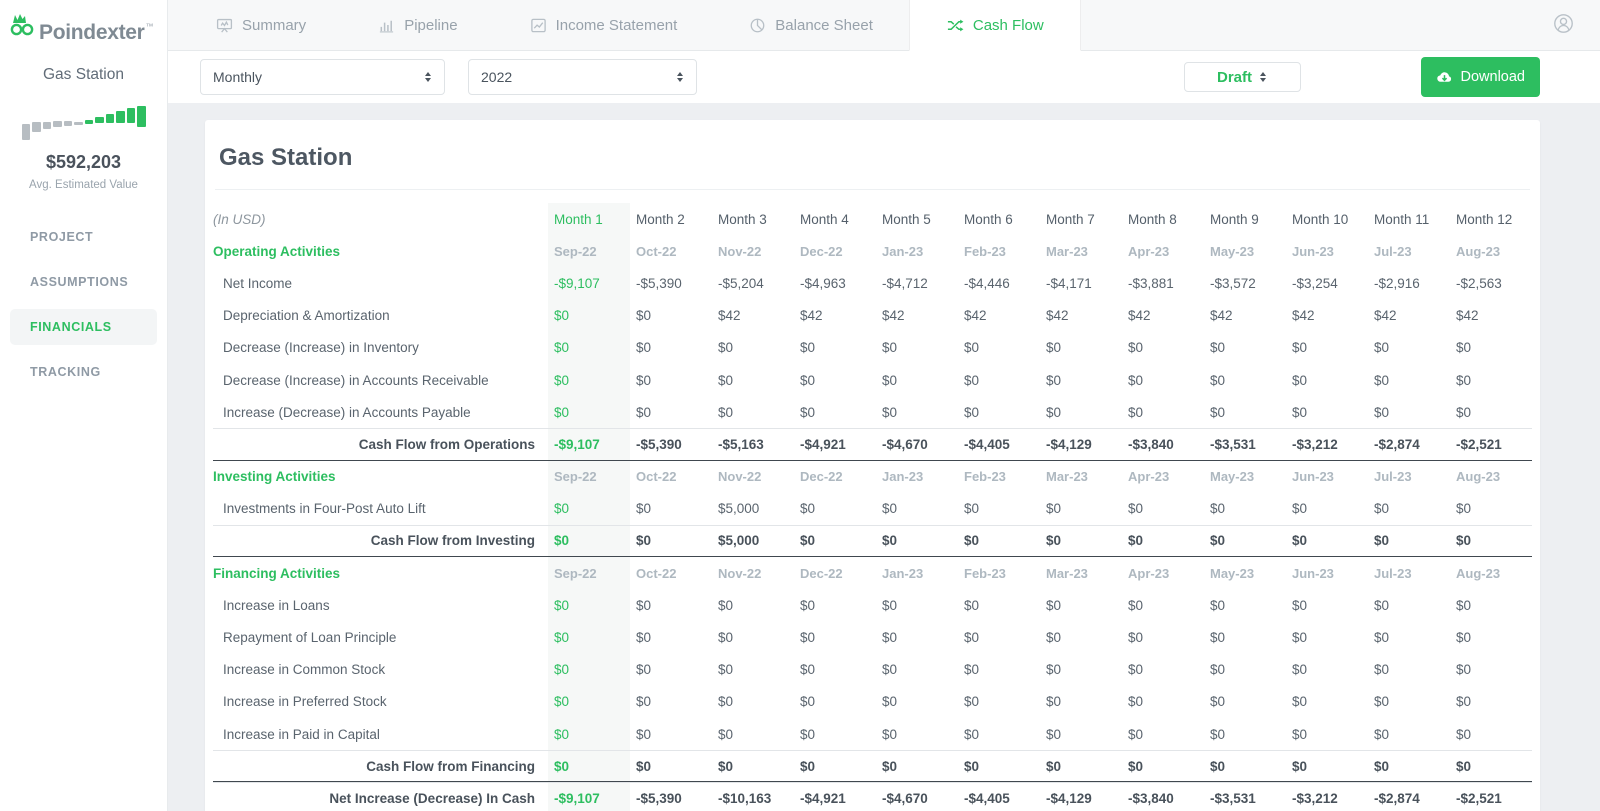 The image size is (1600, 811). What do you see at coordinates (1479, 283) in the screenshot?
I see `value-cell: -$2,563` at bounding box center [1479, 283].